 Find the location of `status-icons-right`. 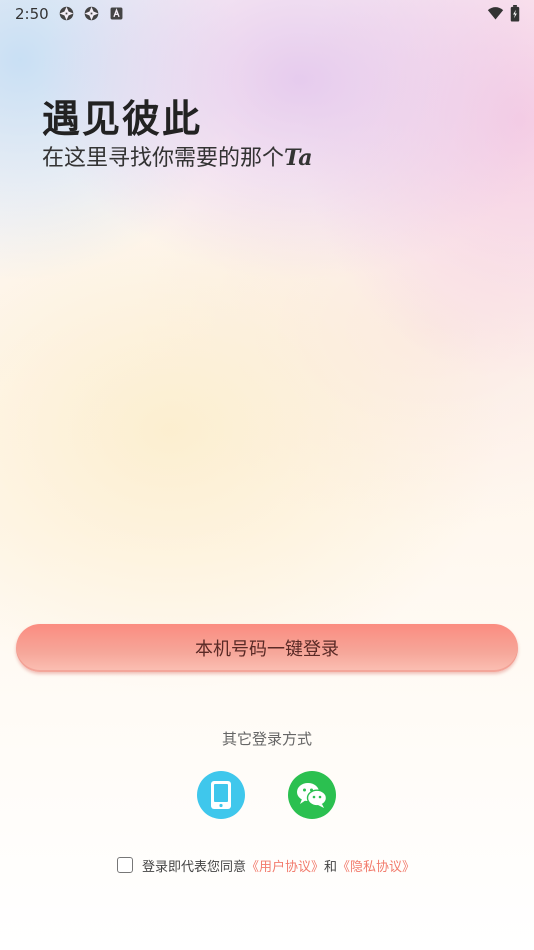

status-icons-right is located at coordinates (503, 13).